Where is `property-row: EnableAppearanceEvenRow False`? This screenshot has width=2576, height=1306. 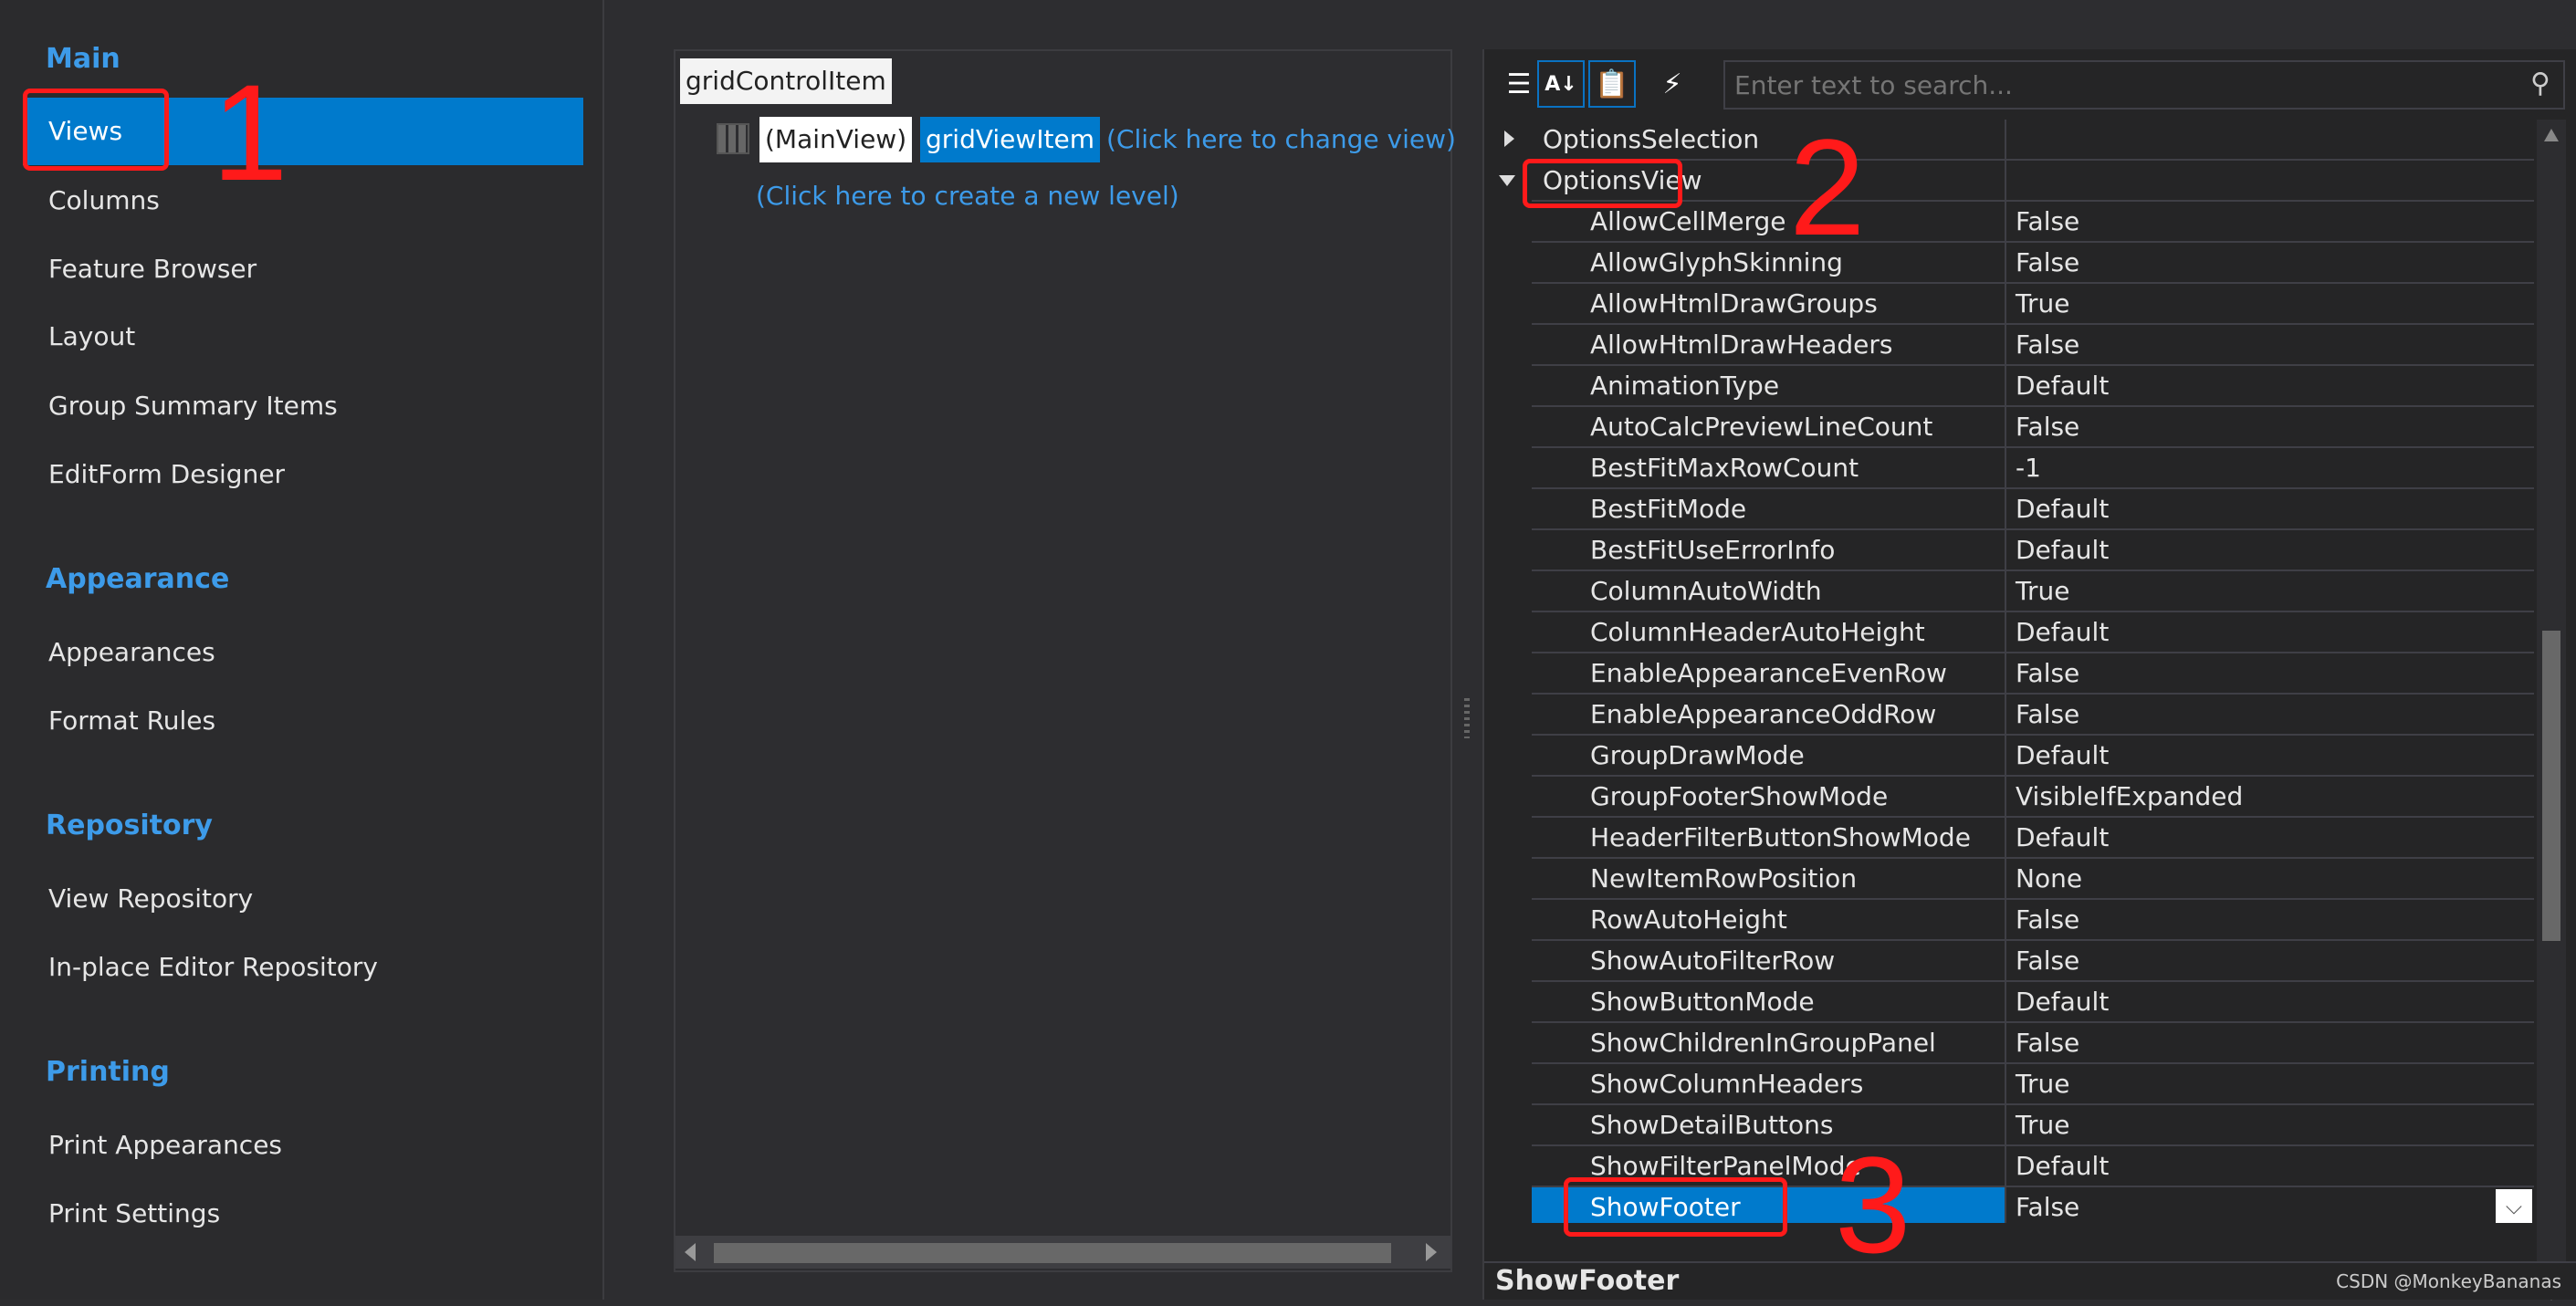 property-row: EnableAppearanceEvenRow False is located at coordinates (2033, 674).